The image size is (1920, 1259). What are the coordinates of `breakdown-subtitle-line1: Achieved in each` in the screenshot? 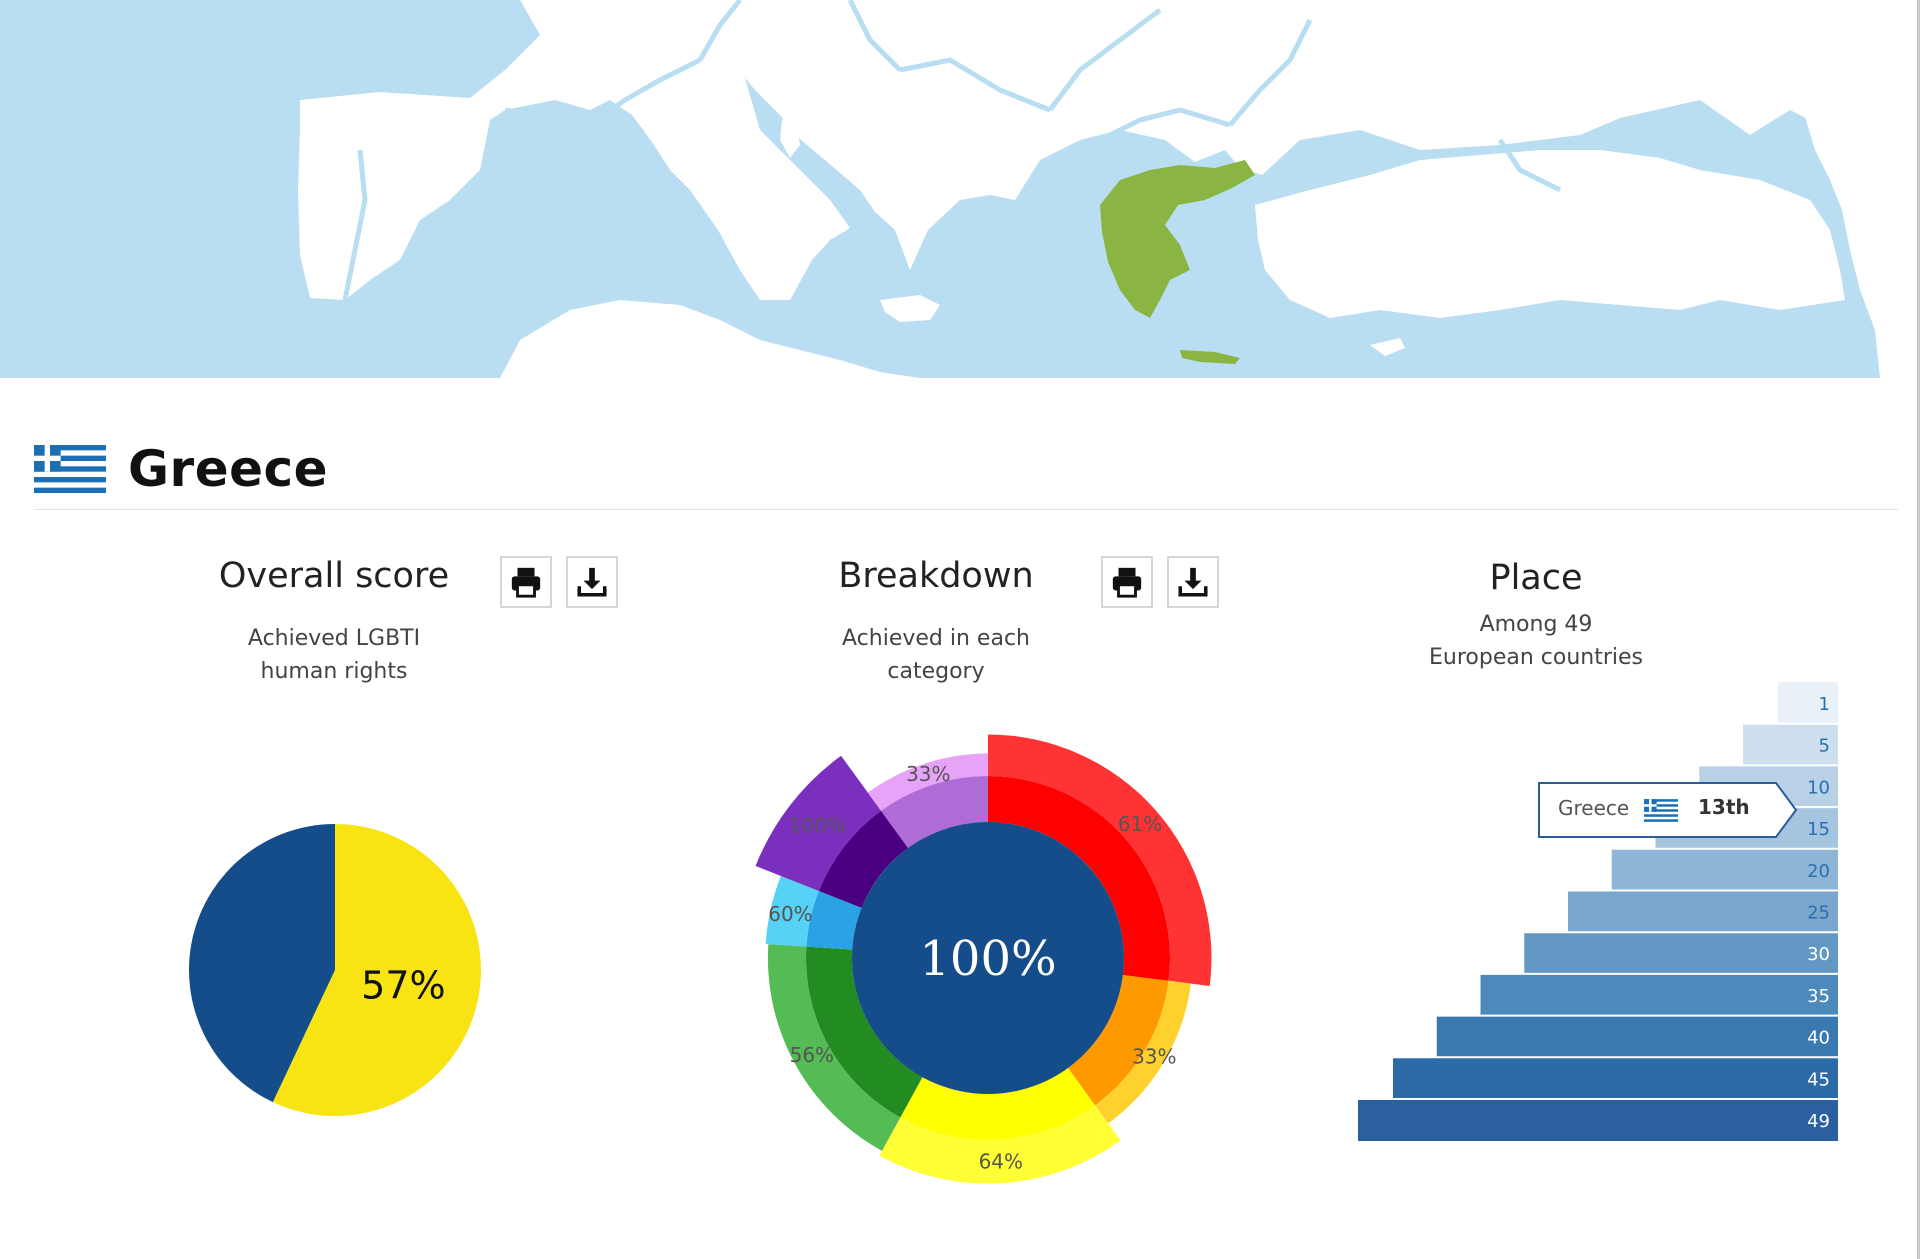 It's located at (936, 638).